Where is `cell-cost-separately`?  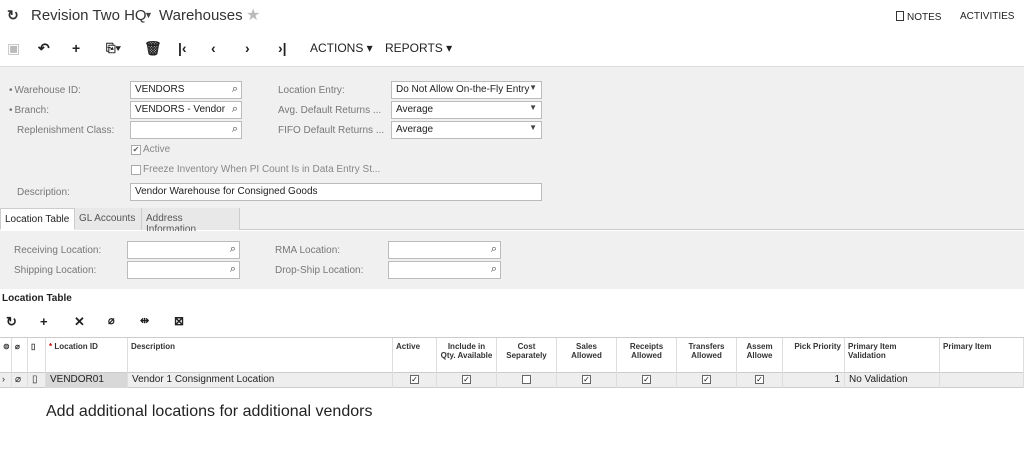
cell-cost-separately is located at coordinates (527, 380).